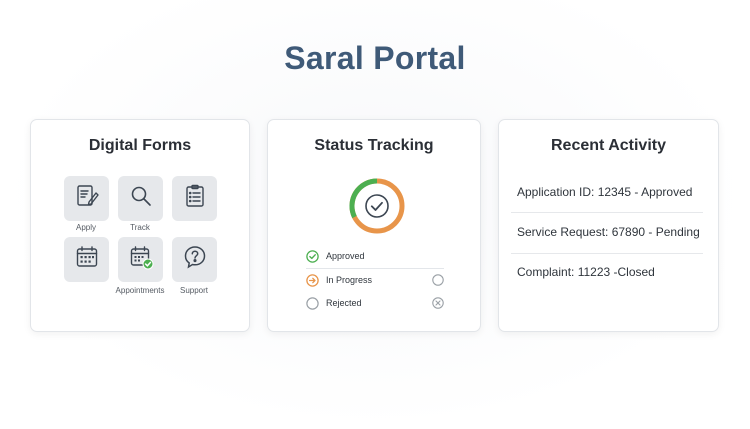  I want to click on approved-label: Approved, so click(345, 256).